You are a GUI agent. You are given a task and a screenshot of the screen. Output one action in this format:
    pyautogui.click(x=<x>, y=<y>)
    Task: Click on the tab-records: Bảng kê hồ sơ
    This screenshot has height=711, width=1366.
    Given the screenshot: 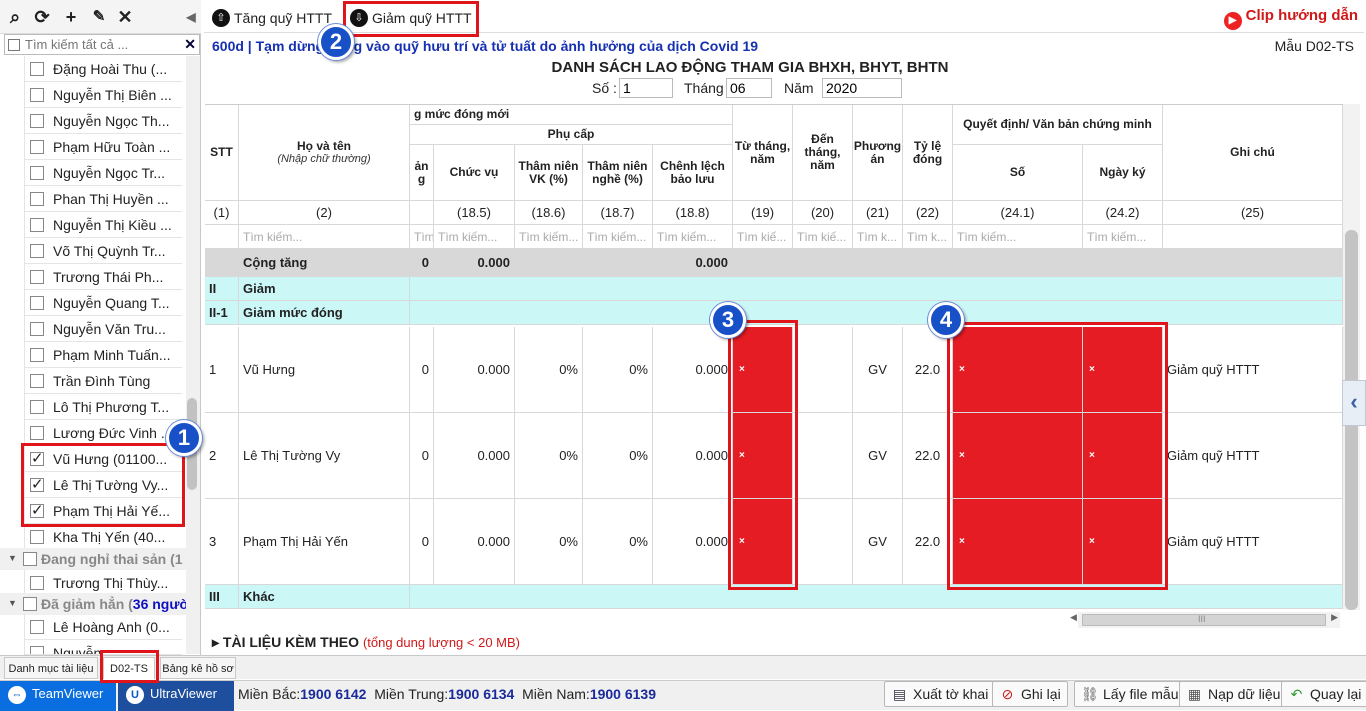 What is the action you would take?
    pyautogui.click(x=198, y=668)
    